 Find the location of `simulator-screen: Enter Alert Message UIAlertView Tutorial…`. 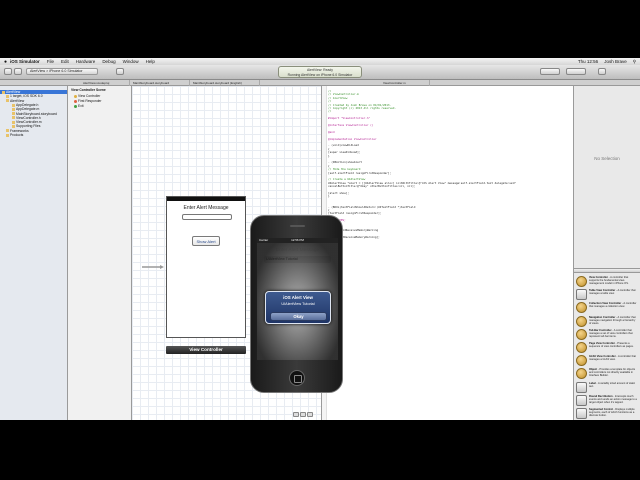

simulator-screen: Enter Alert Message UIAlertView Tutorial… is located at coordinates (297, 299).